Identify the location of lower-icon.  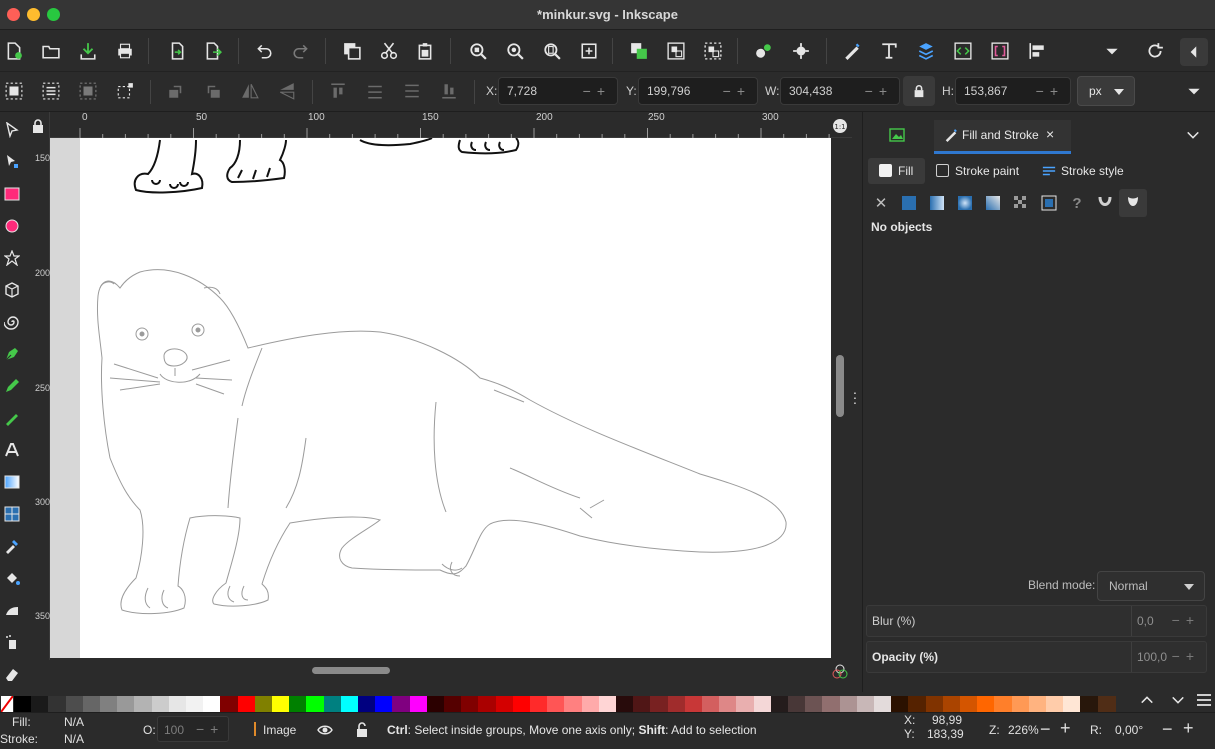
(412, 91).